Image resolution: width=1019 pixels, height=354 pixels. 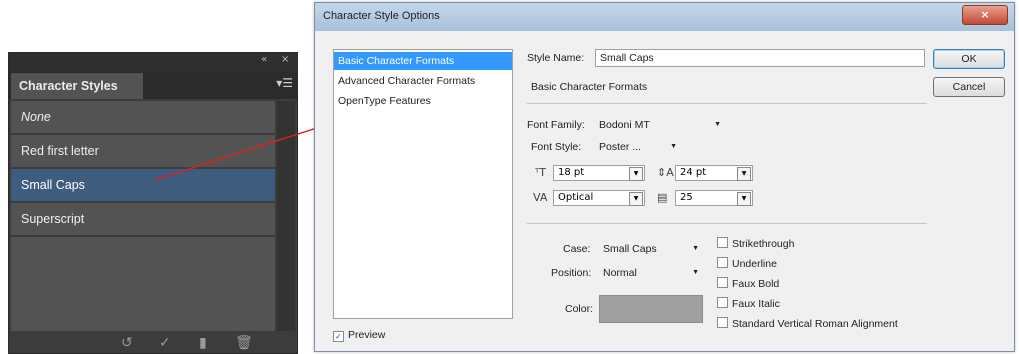 What do you see at coordinates (556, 58) in the screenshot?
I see `style-name-label: Style Name:` at bounding box center [556, 58].